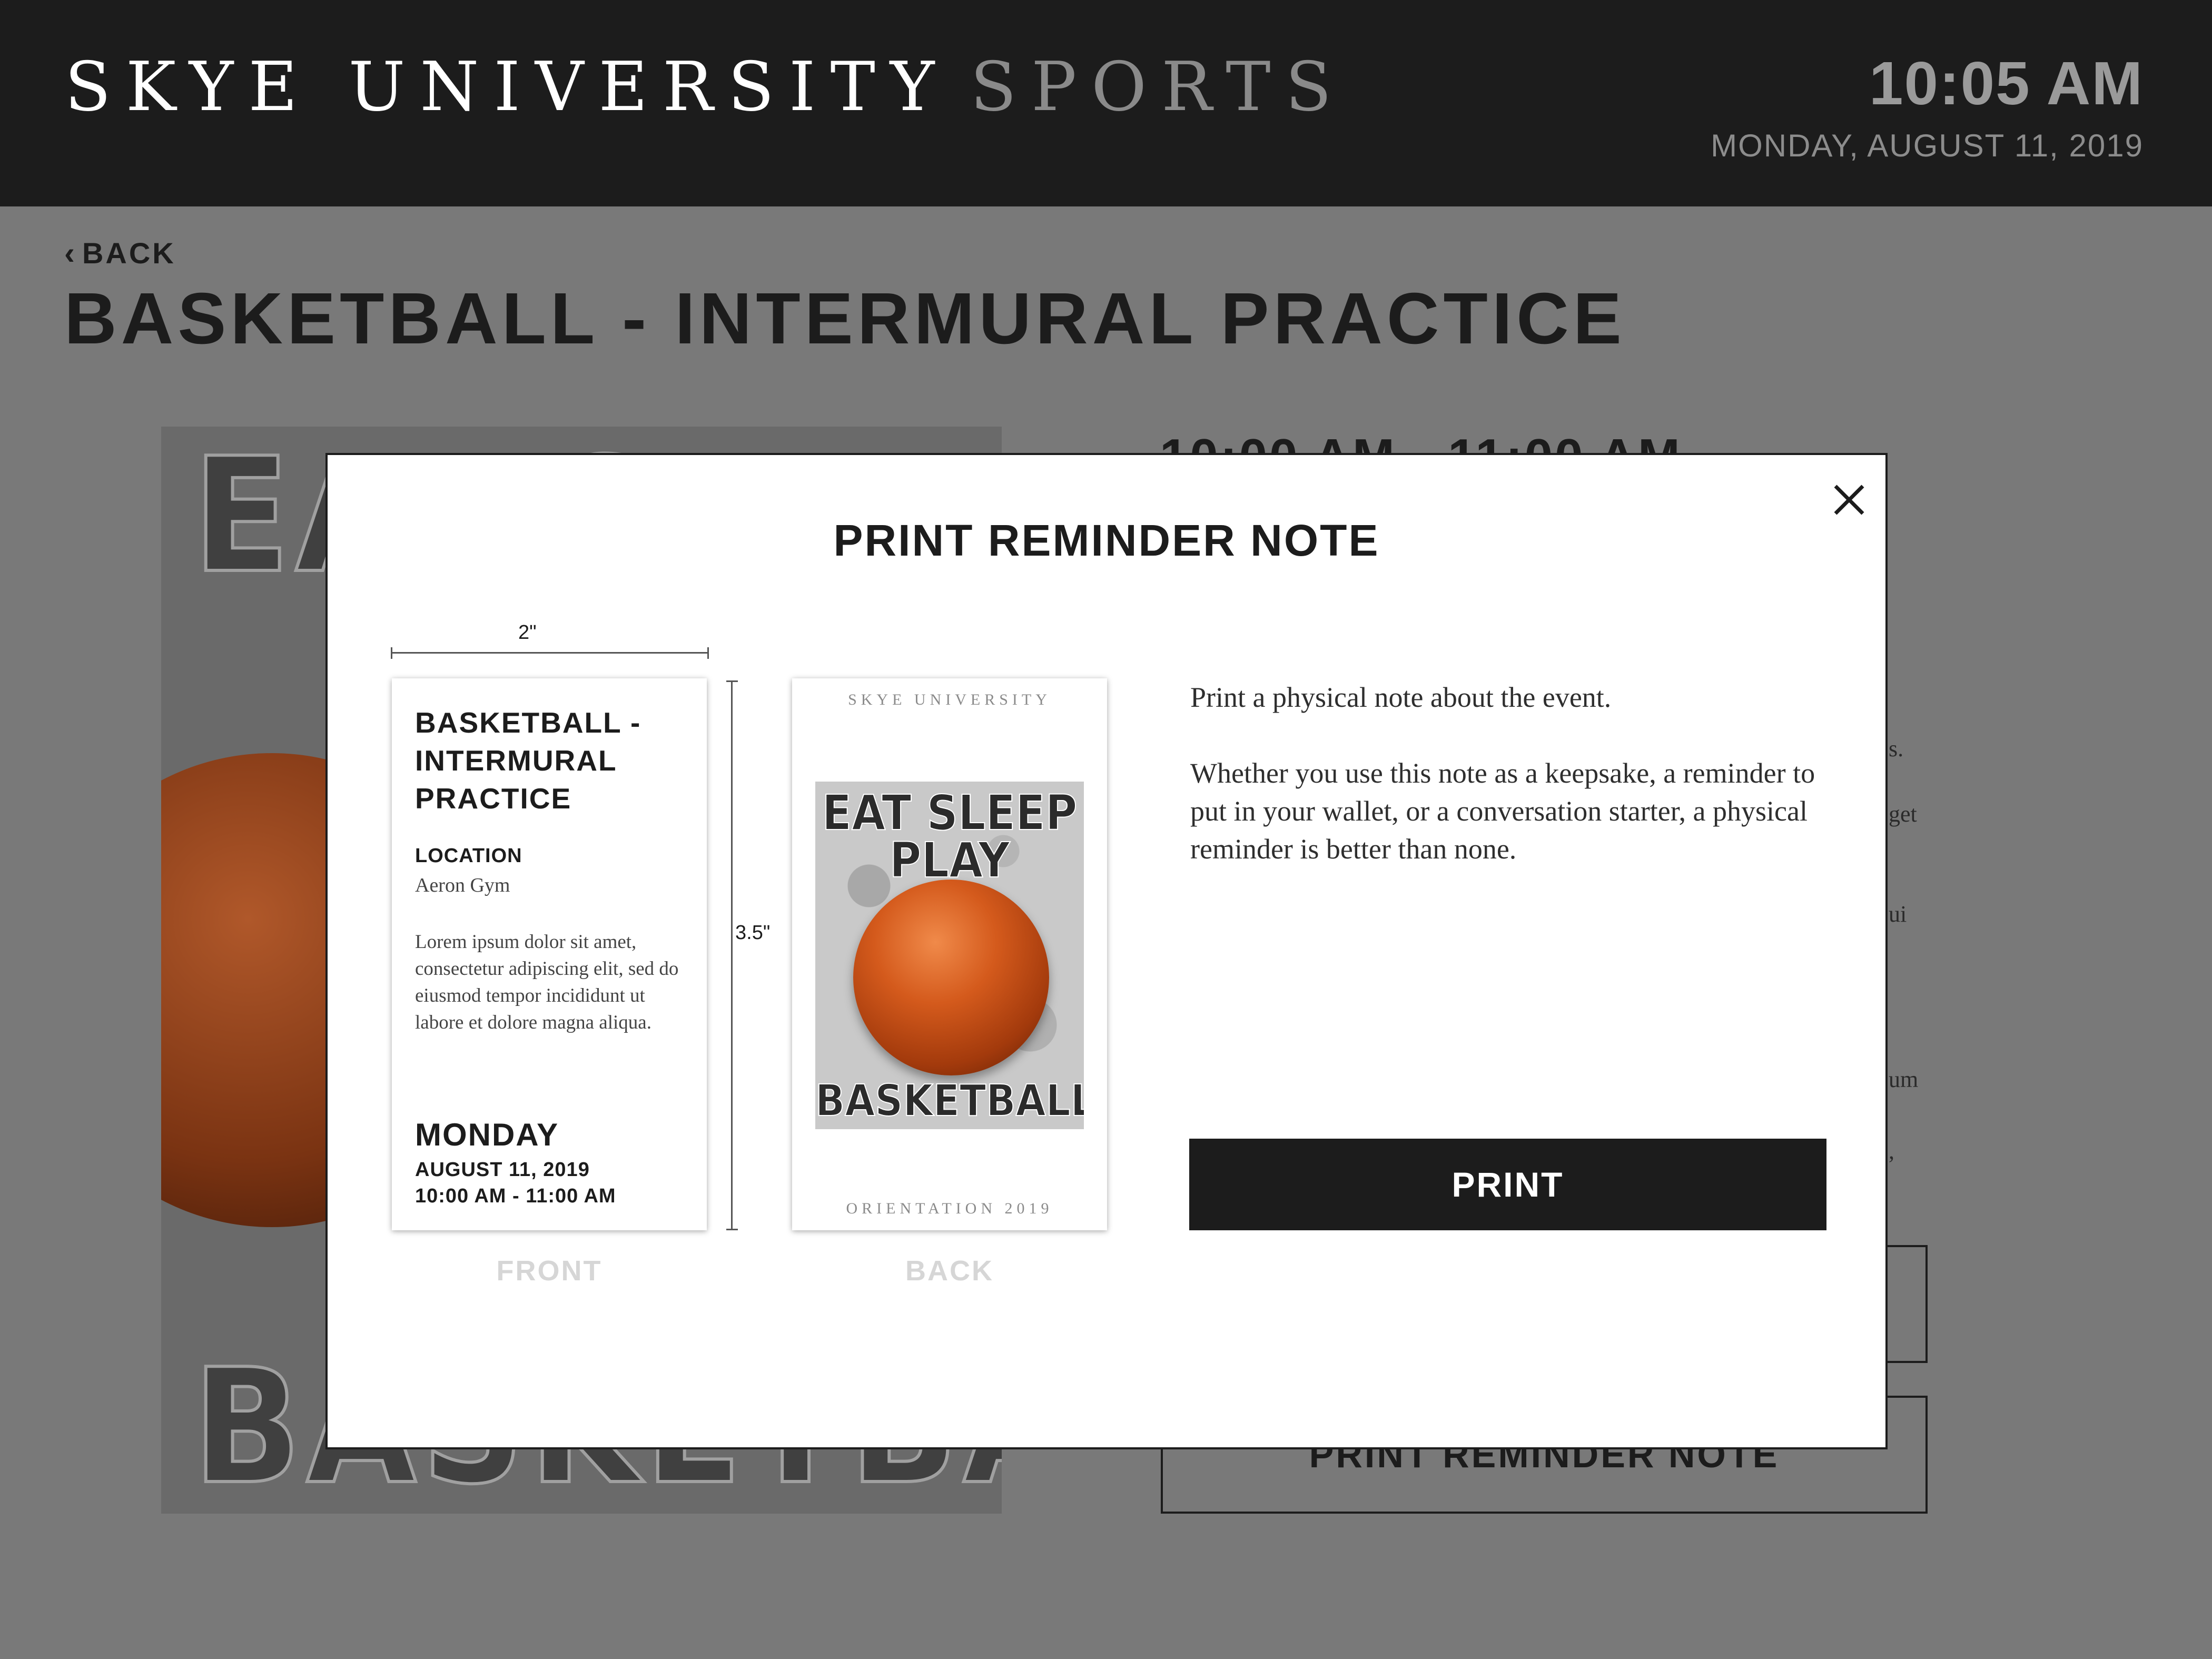  I want to click on basketball-icon, so click(951, 977).